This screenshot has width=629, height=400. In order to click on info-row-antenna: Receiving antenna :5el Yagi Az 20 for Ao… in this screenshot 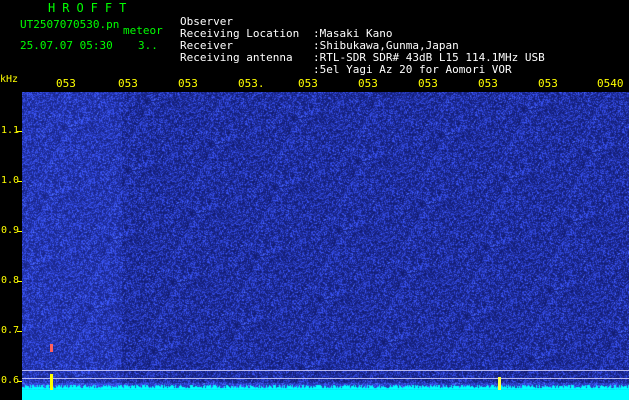, I will do `click(346, 58)`.